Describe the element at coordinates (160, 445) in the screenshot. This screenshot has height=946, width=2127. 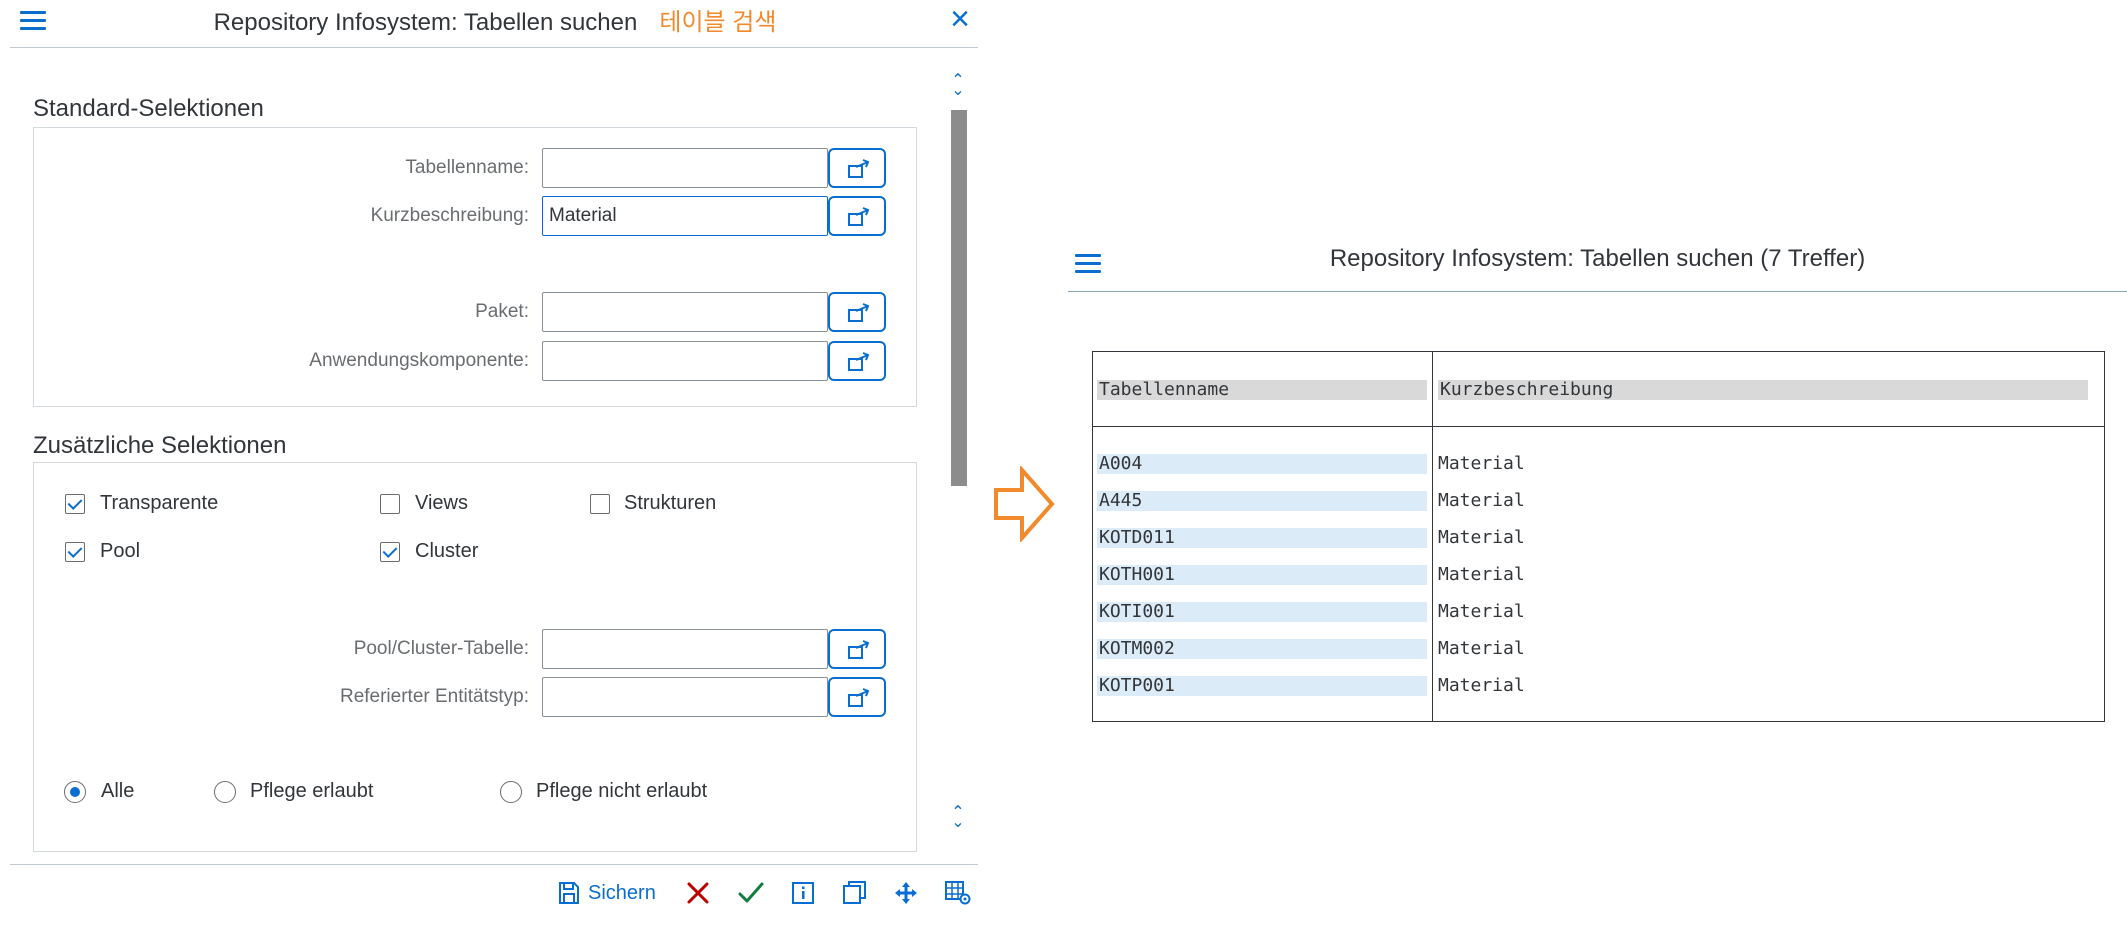
I see `additional-selections-title: Zusätzliche Selektionen` at that location.